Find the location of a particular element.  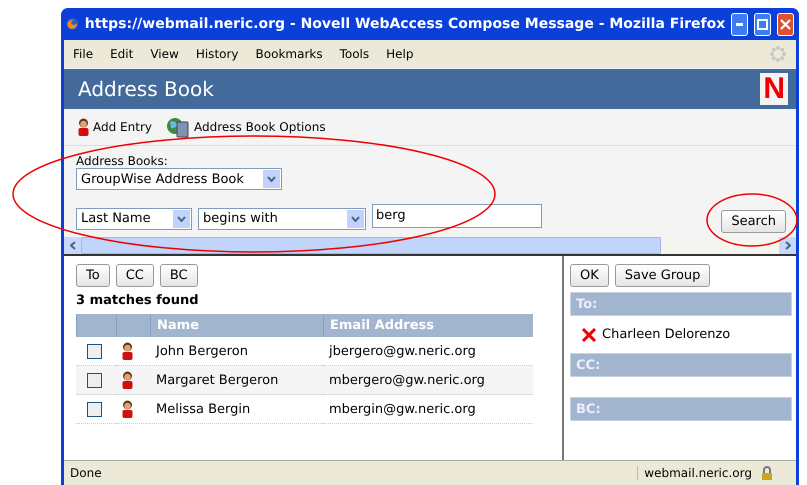

scroll-left-button is located at coordinates (72, 245).